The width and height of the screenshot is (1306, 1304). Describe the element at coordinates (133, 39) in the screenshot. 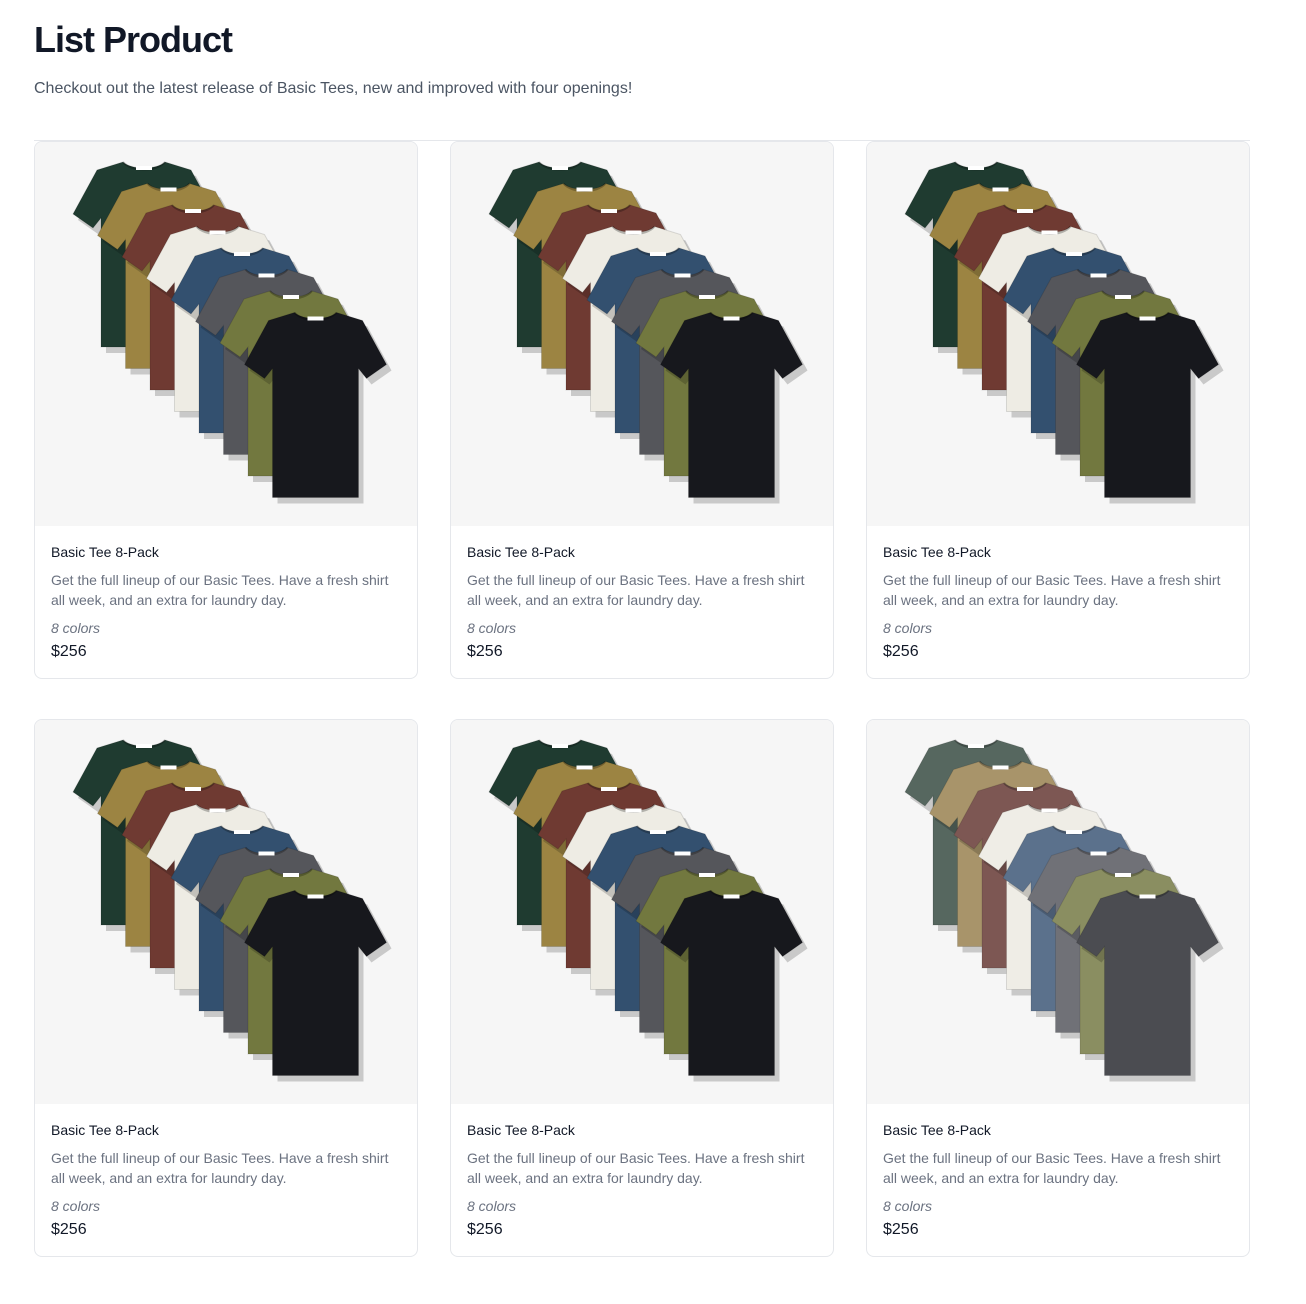

I see `page-title: List Product` at that location.